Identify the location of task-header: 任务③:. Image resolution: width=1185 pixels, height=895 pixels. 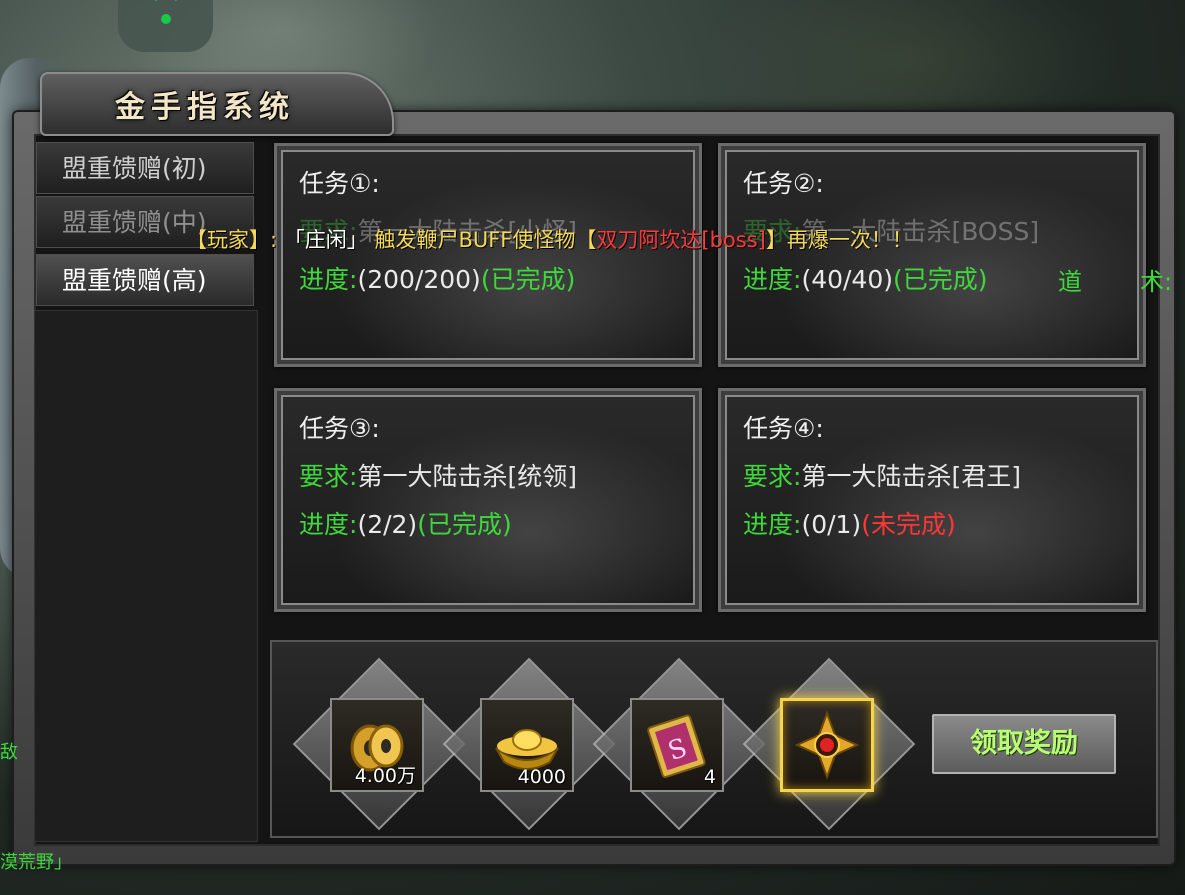
(339, 428).